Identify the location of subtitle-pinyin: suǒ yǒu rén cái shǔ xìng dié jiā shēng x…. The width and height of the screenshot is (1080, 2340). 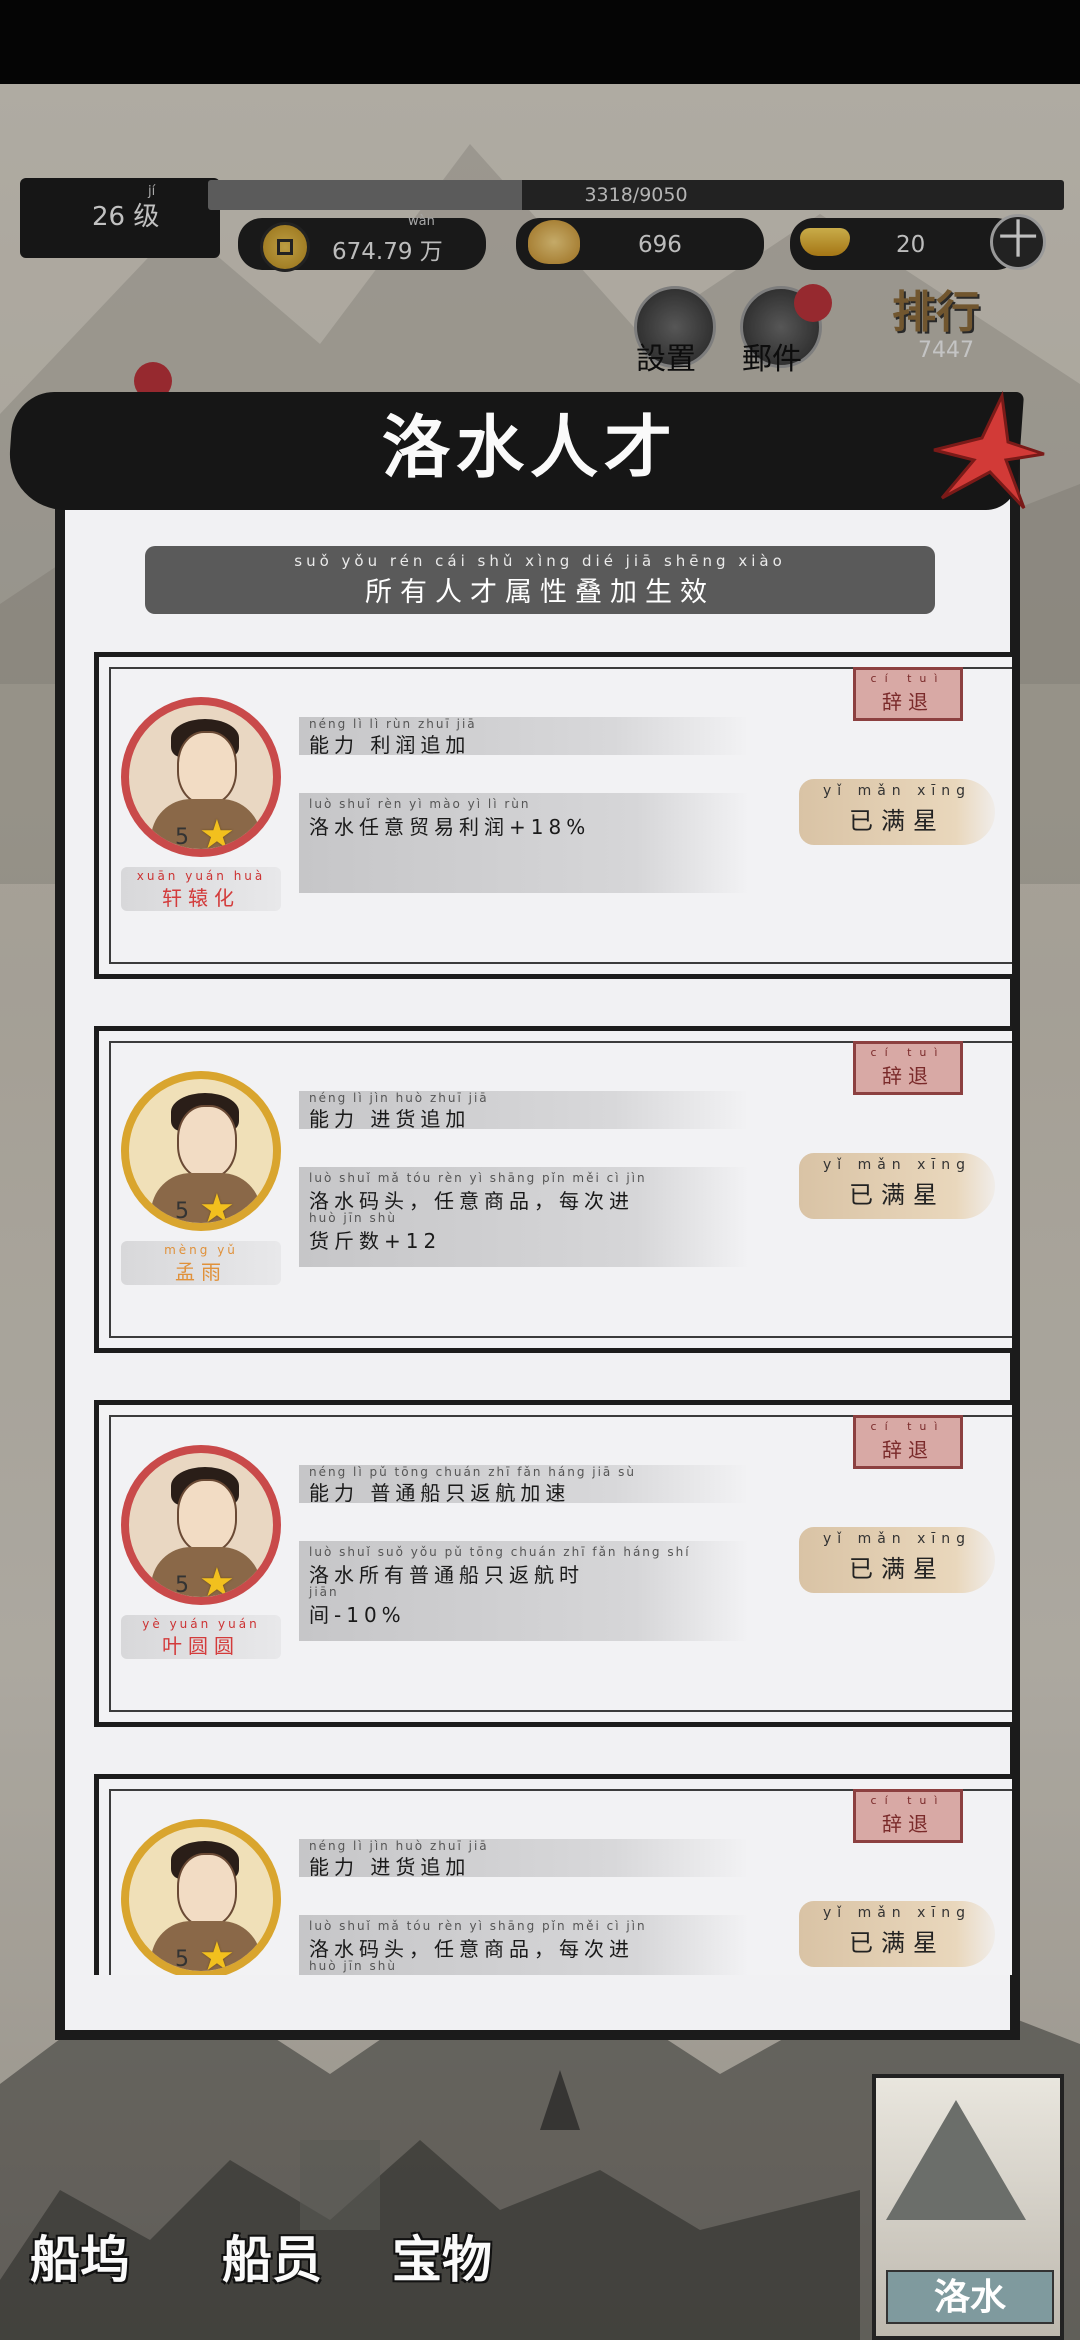
(540, 561).